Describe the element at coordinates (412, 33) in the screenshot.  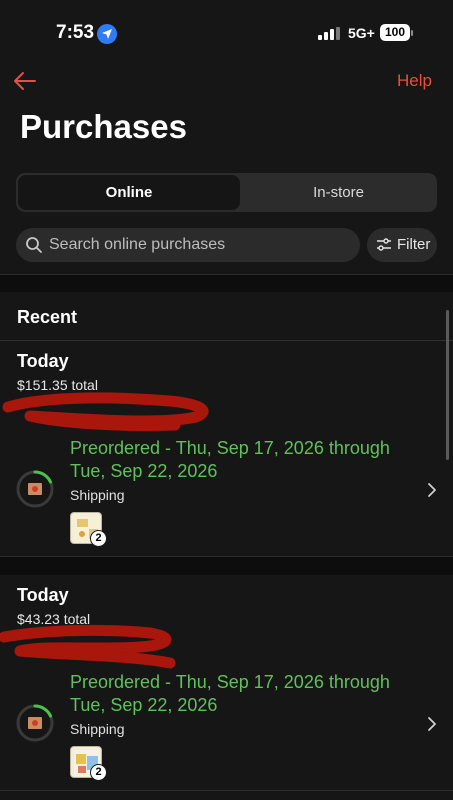
I see `battery-tip` at that location.